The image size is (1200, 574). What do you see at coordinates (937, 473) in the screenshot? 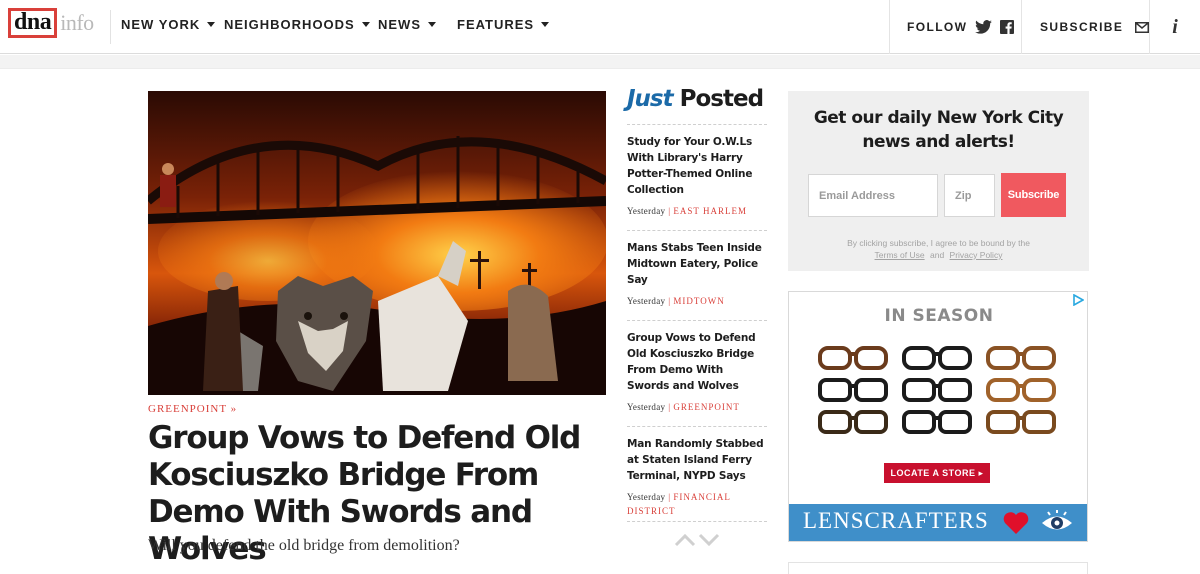
I see `locate-store-button: LOCATE A STORE ▸` at bounding box center [937, 473].